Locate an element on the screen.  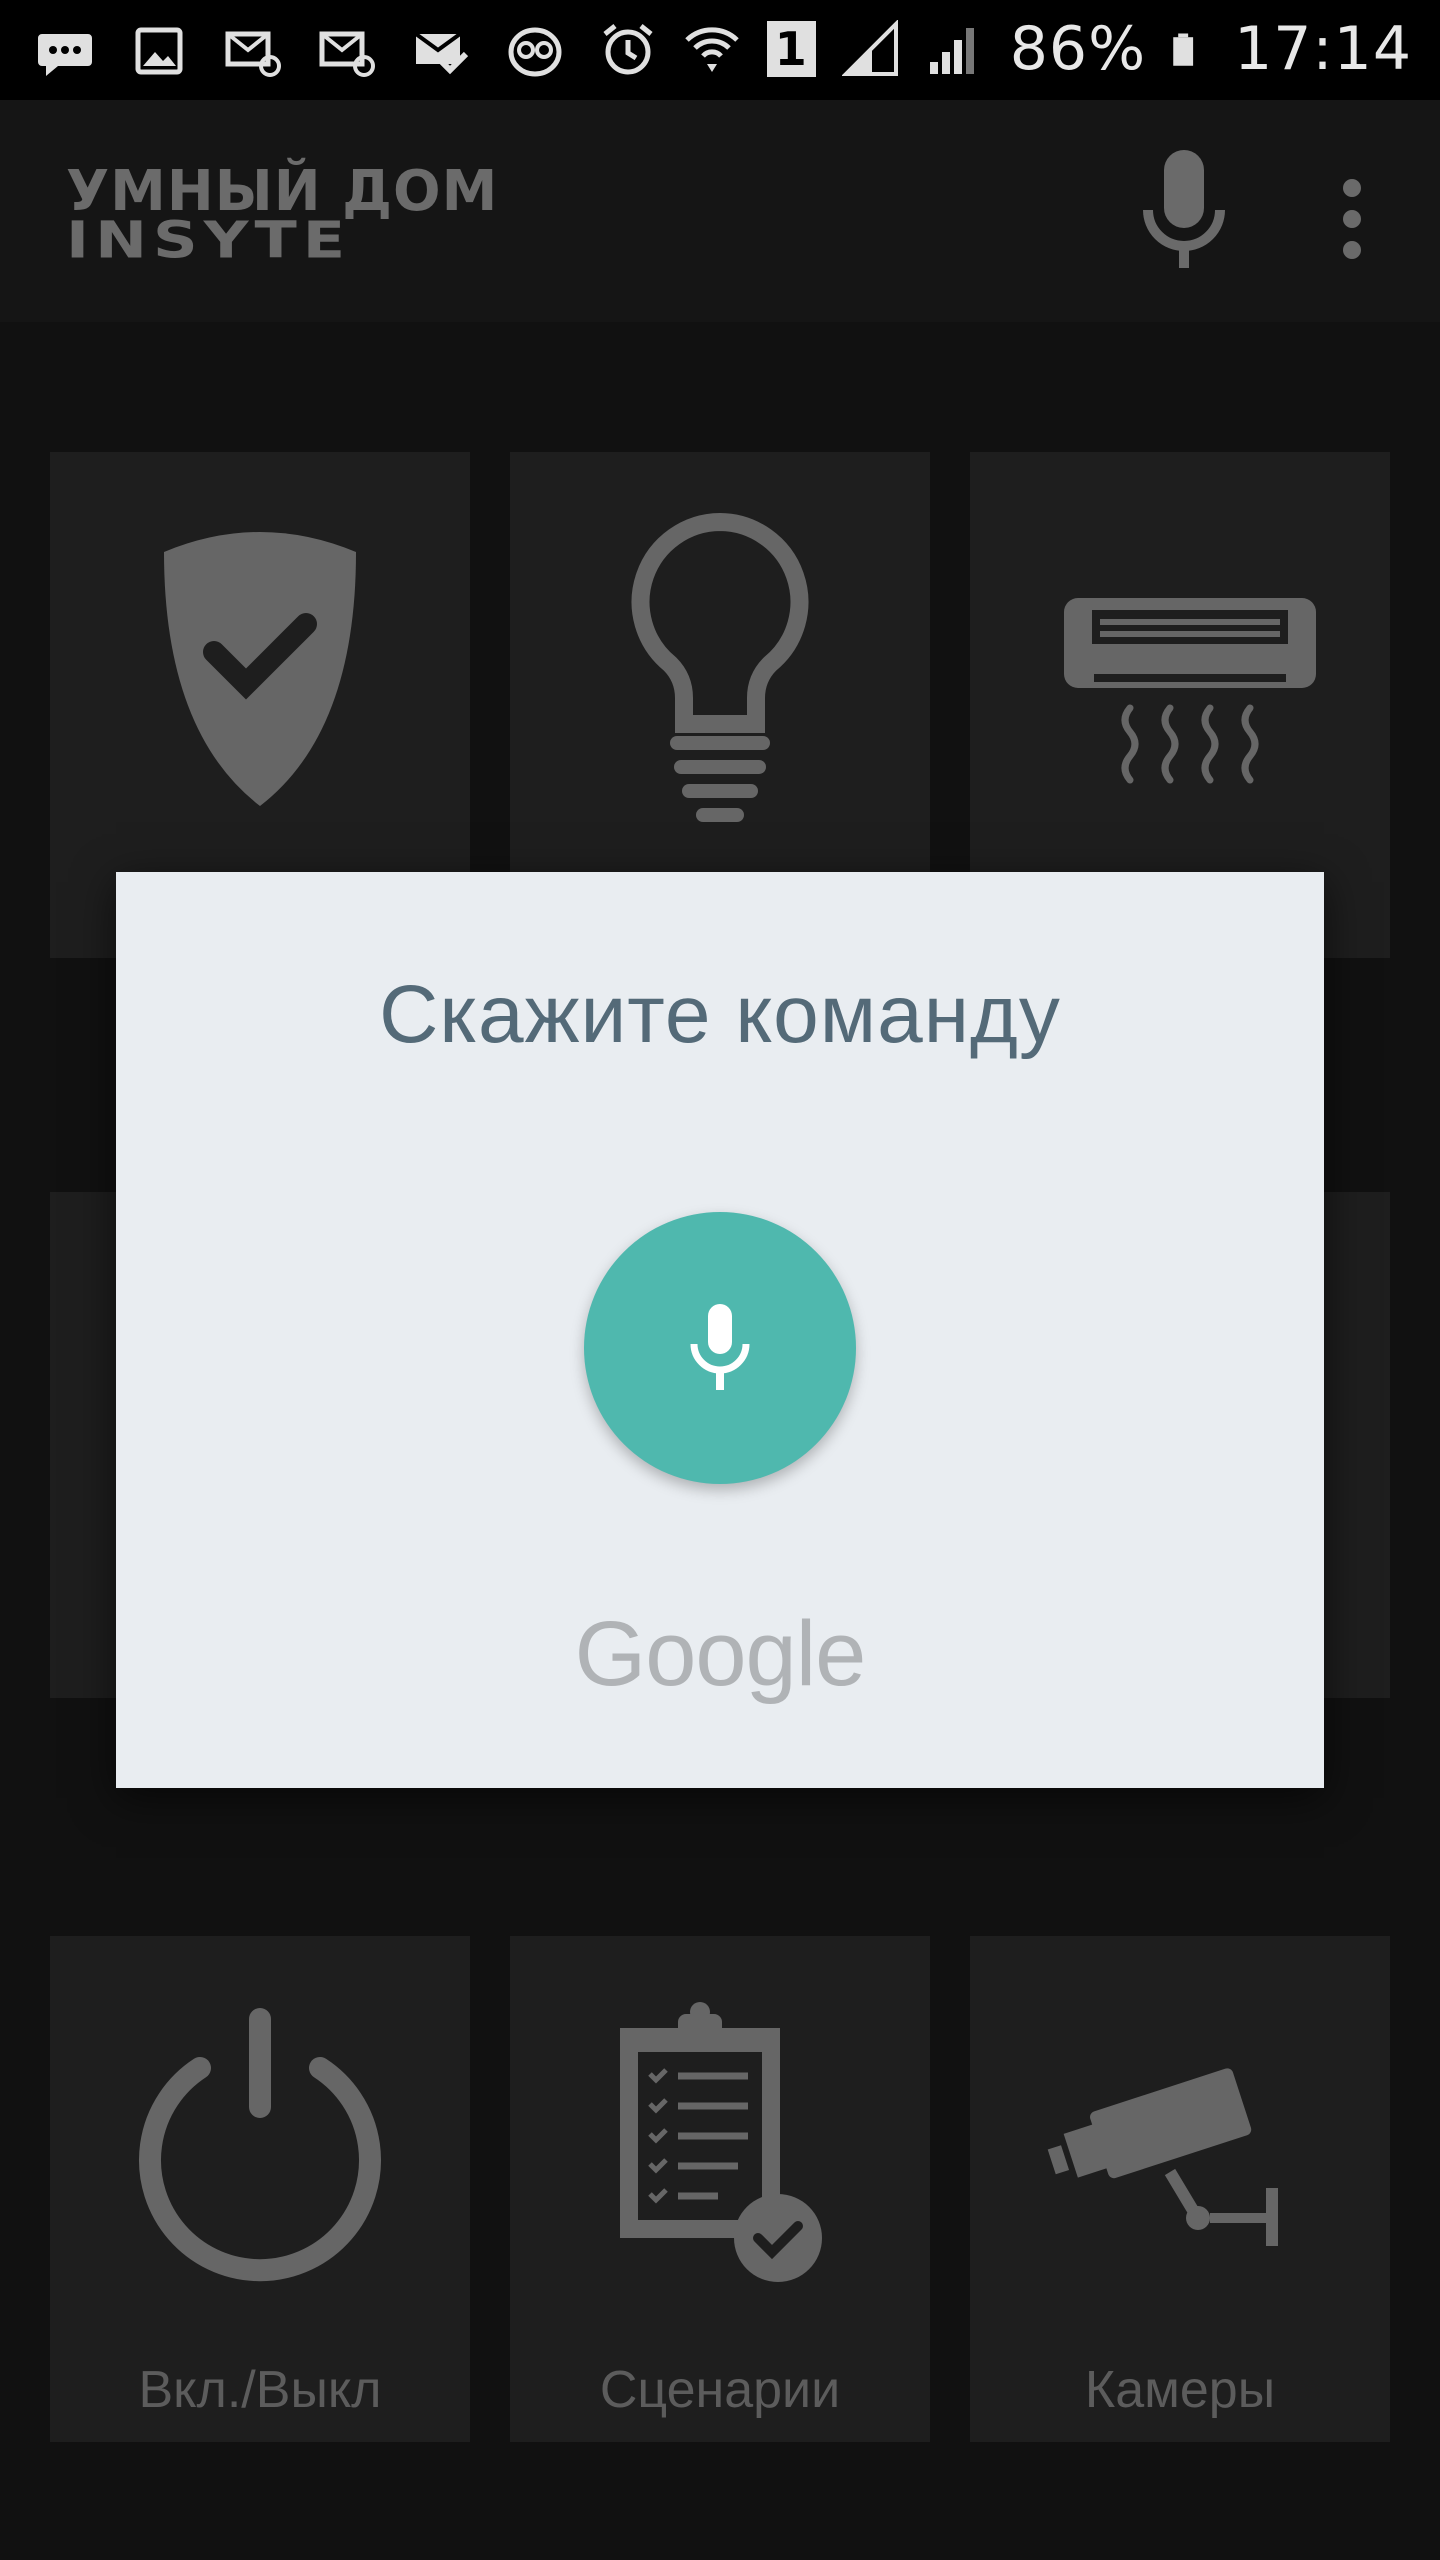
chat-icon is located at coordinates (65, 55).